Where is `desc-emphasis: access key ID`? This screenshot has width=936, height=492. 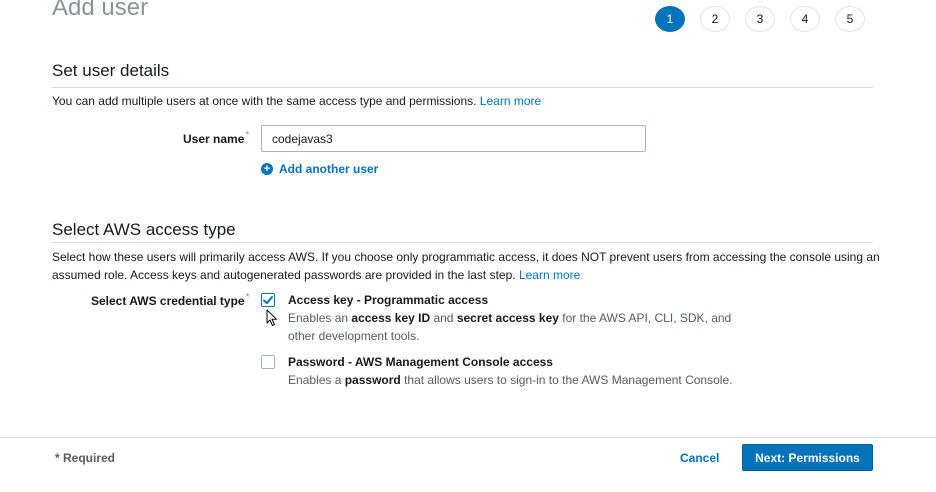
desc-emphasis: access key ID is located at coordinates (391, 318).